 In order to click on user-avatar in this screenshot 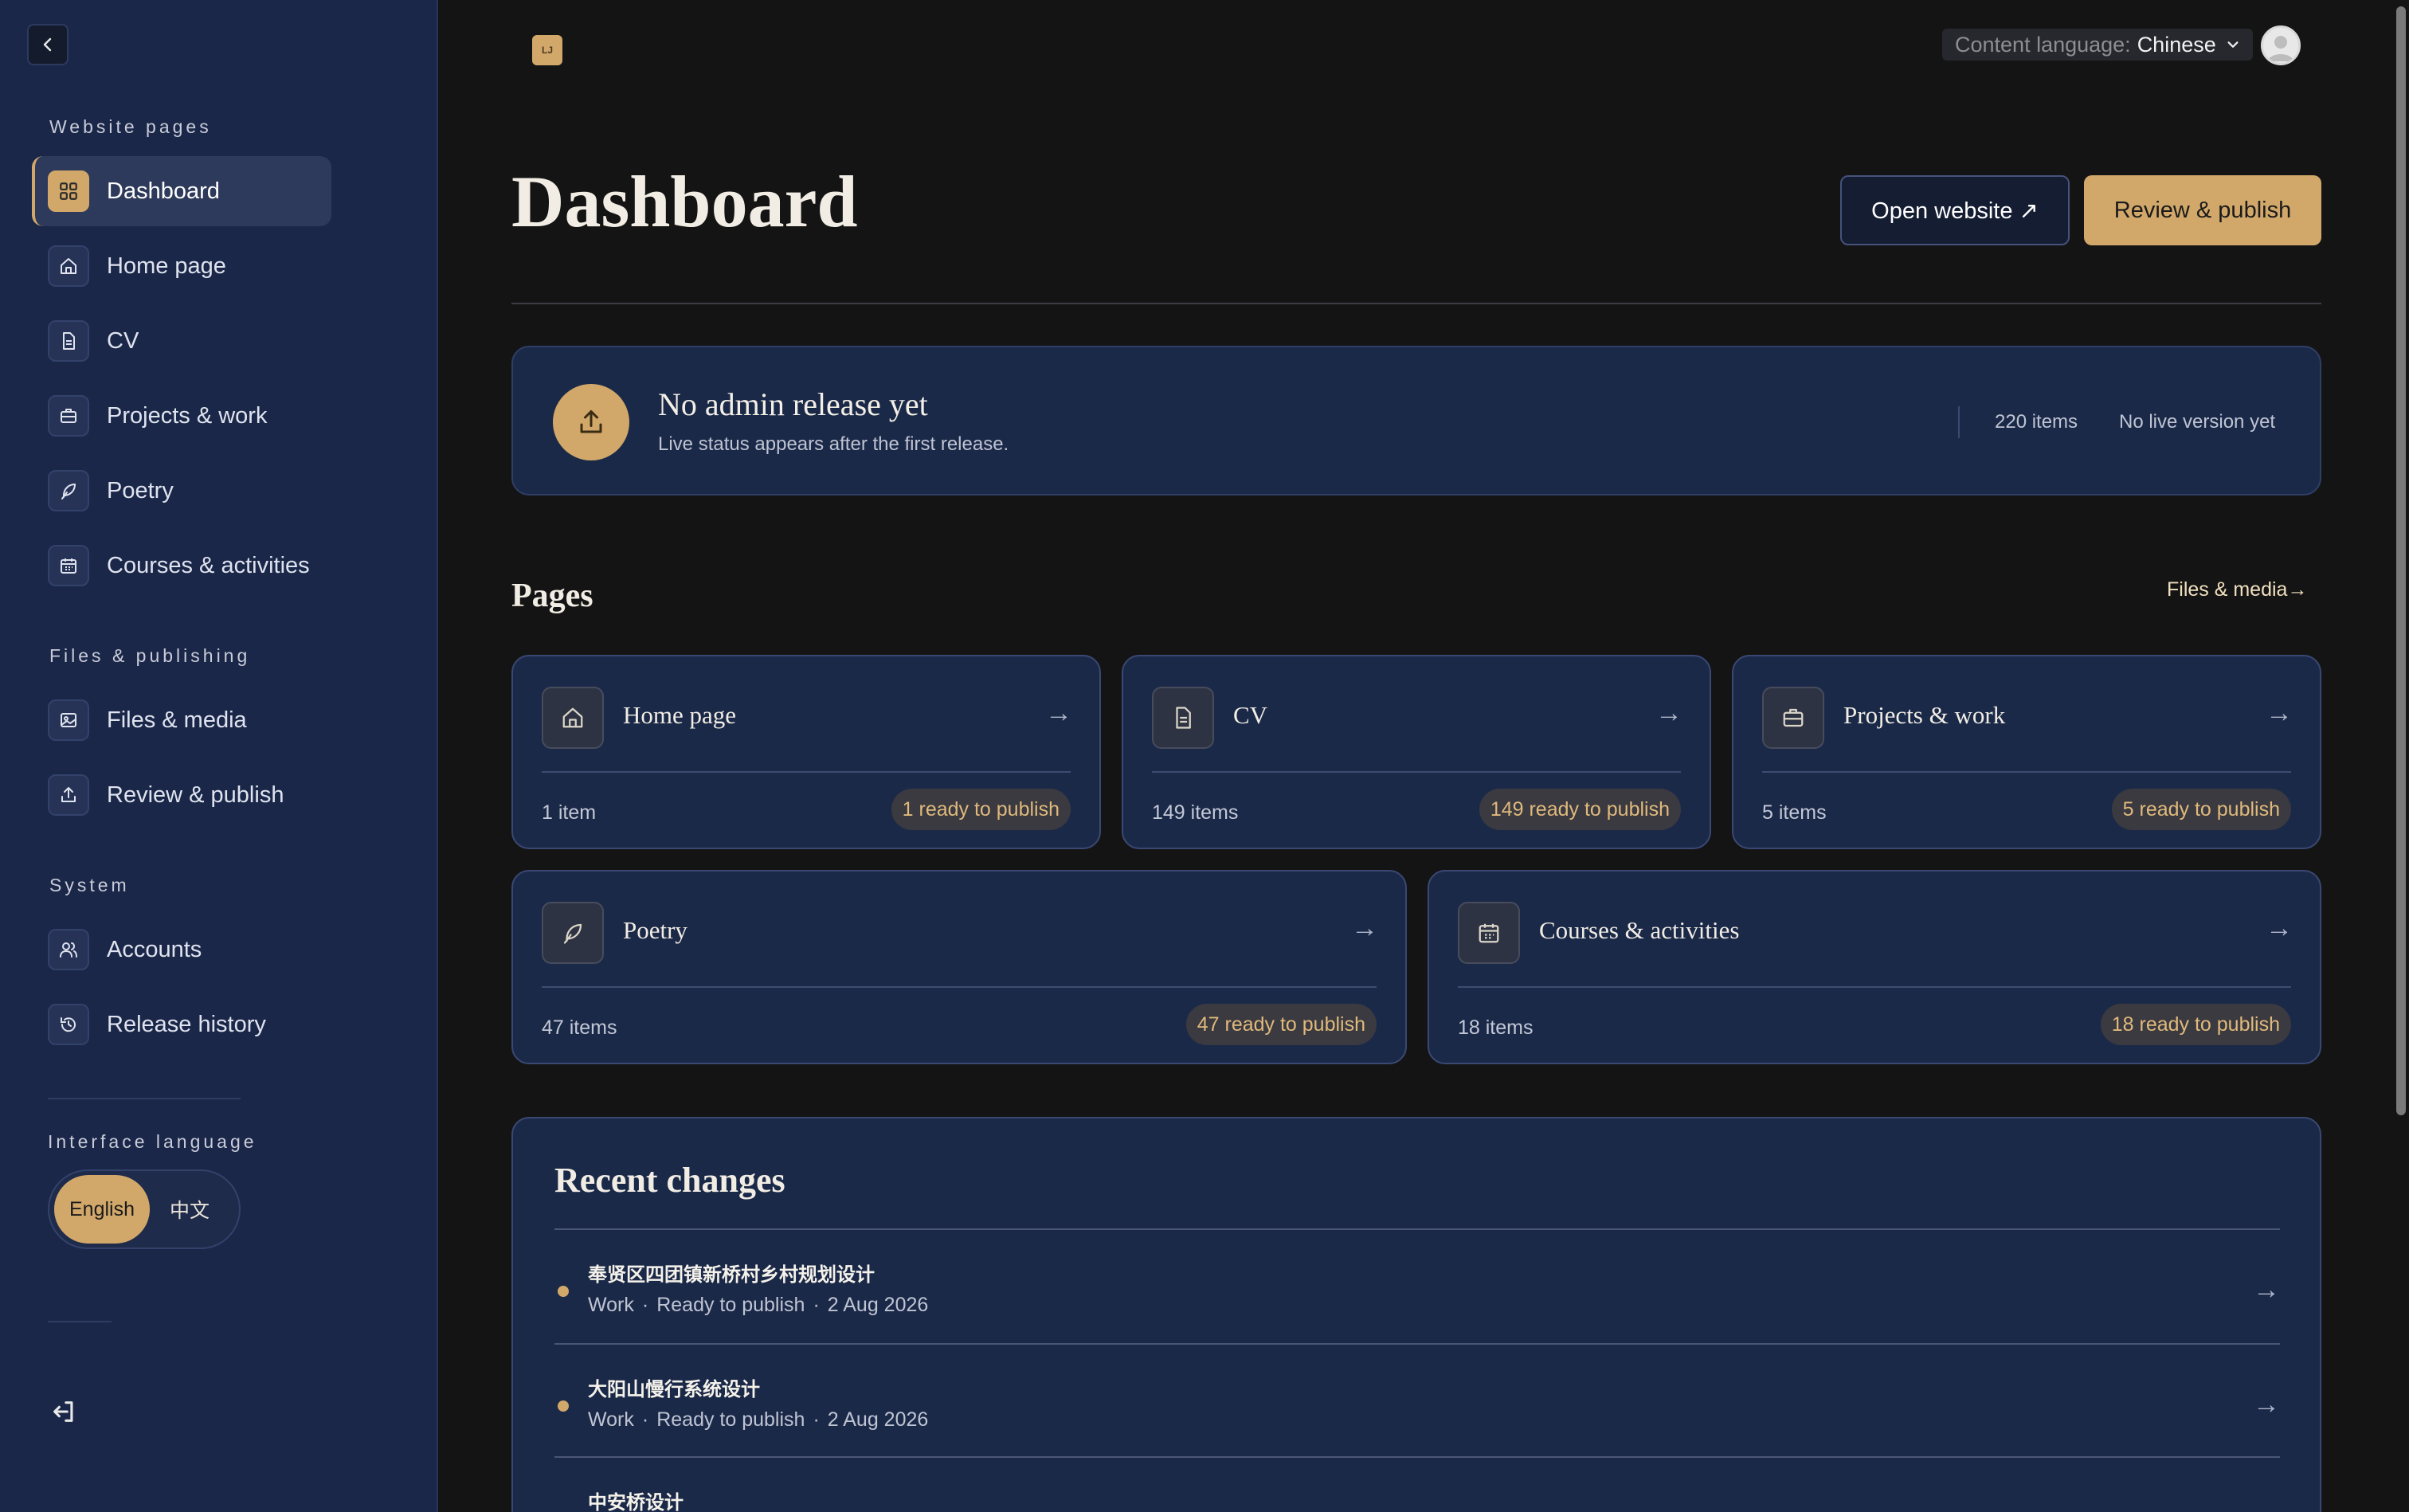, I will do `click(2281, 45)`.